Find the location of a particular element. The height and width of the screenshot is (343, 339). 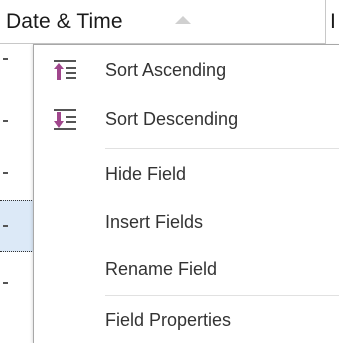

sort-indicator-icon is located at coordinates (183, 20).